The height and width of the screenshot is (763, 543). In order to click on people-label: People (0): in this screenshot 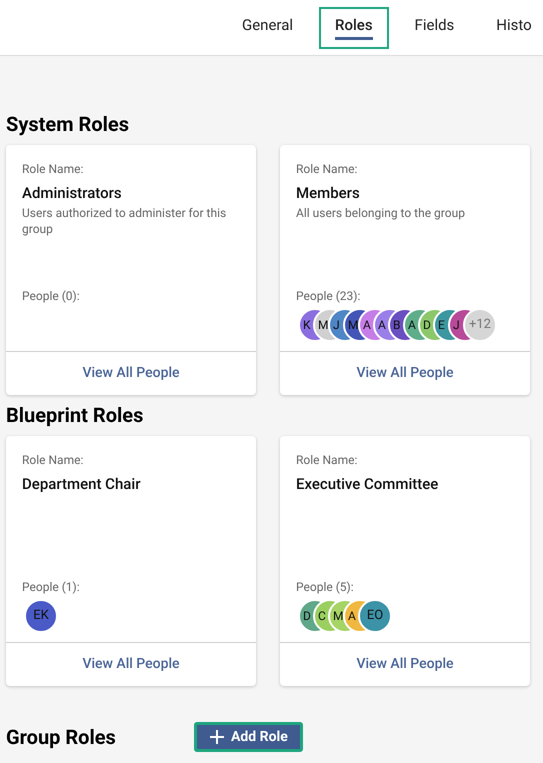, I will do `click(51, 296)`.